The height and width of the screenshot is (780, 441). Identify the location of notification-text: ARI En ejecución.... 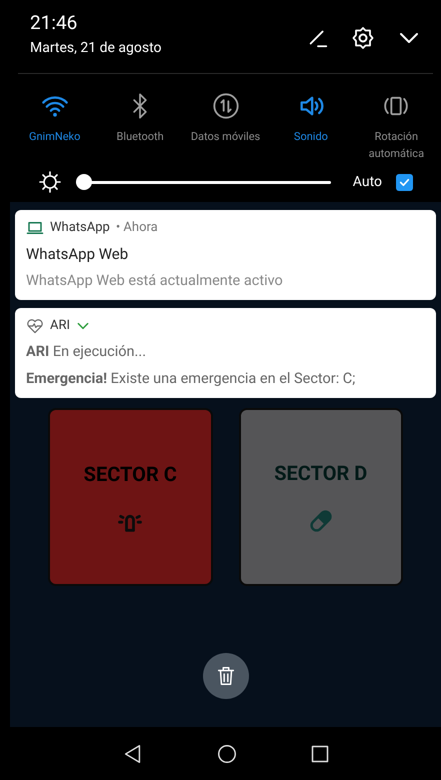
(87, 352).